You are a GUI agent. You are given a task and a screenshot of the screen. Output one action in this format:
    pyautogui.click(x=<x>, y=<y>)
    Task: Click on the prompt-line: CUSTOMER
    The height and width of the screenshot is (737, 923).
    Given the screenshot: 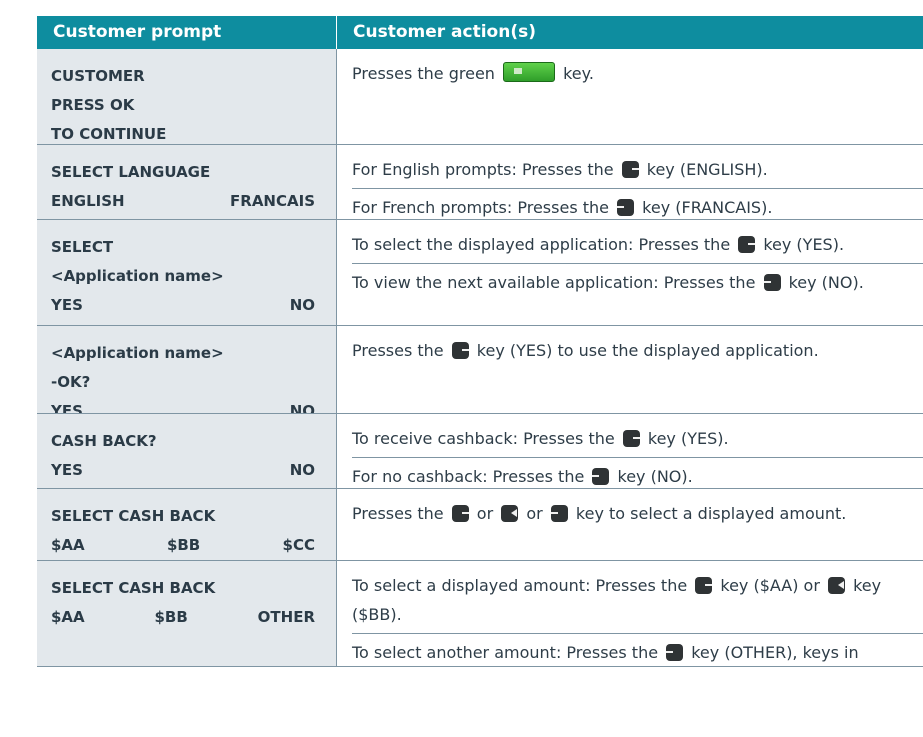 What is the action you would take?
    pyautogui.click(x=193, y=76)
    